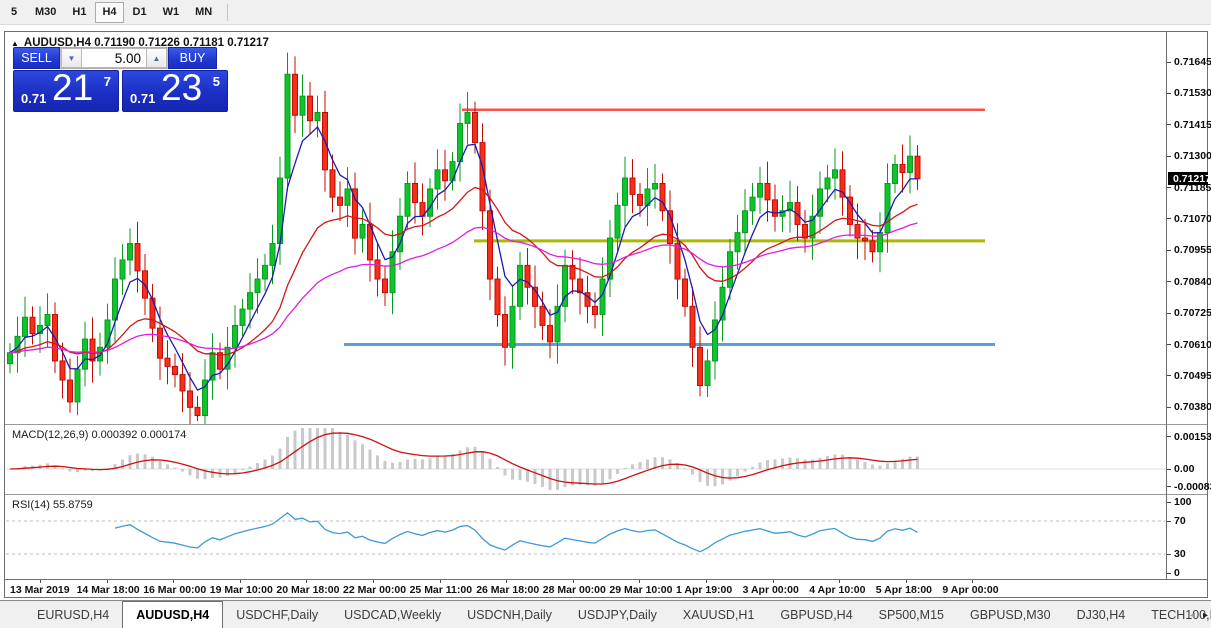 The image size is (1211, 628). What do you see at coordinates (203, 12) in the screenshot?
I see `timeframe-button-mn: MN` at bounding box center [203, 12].